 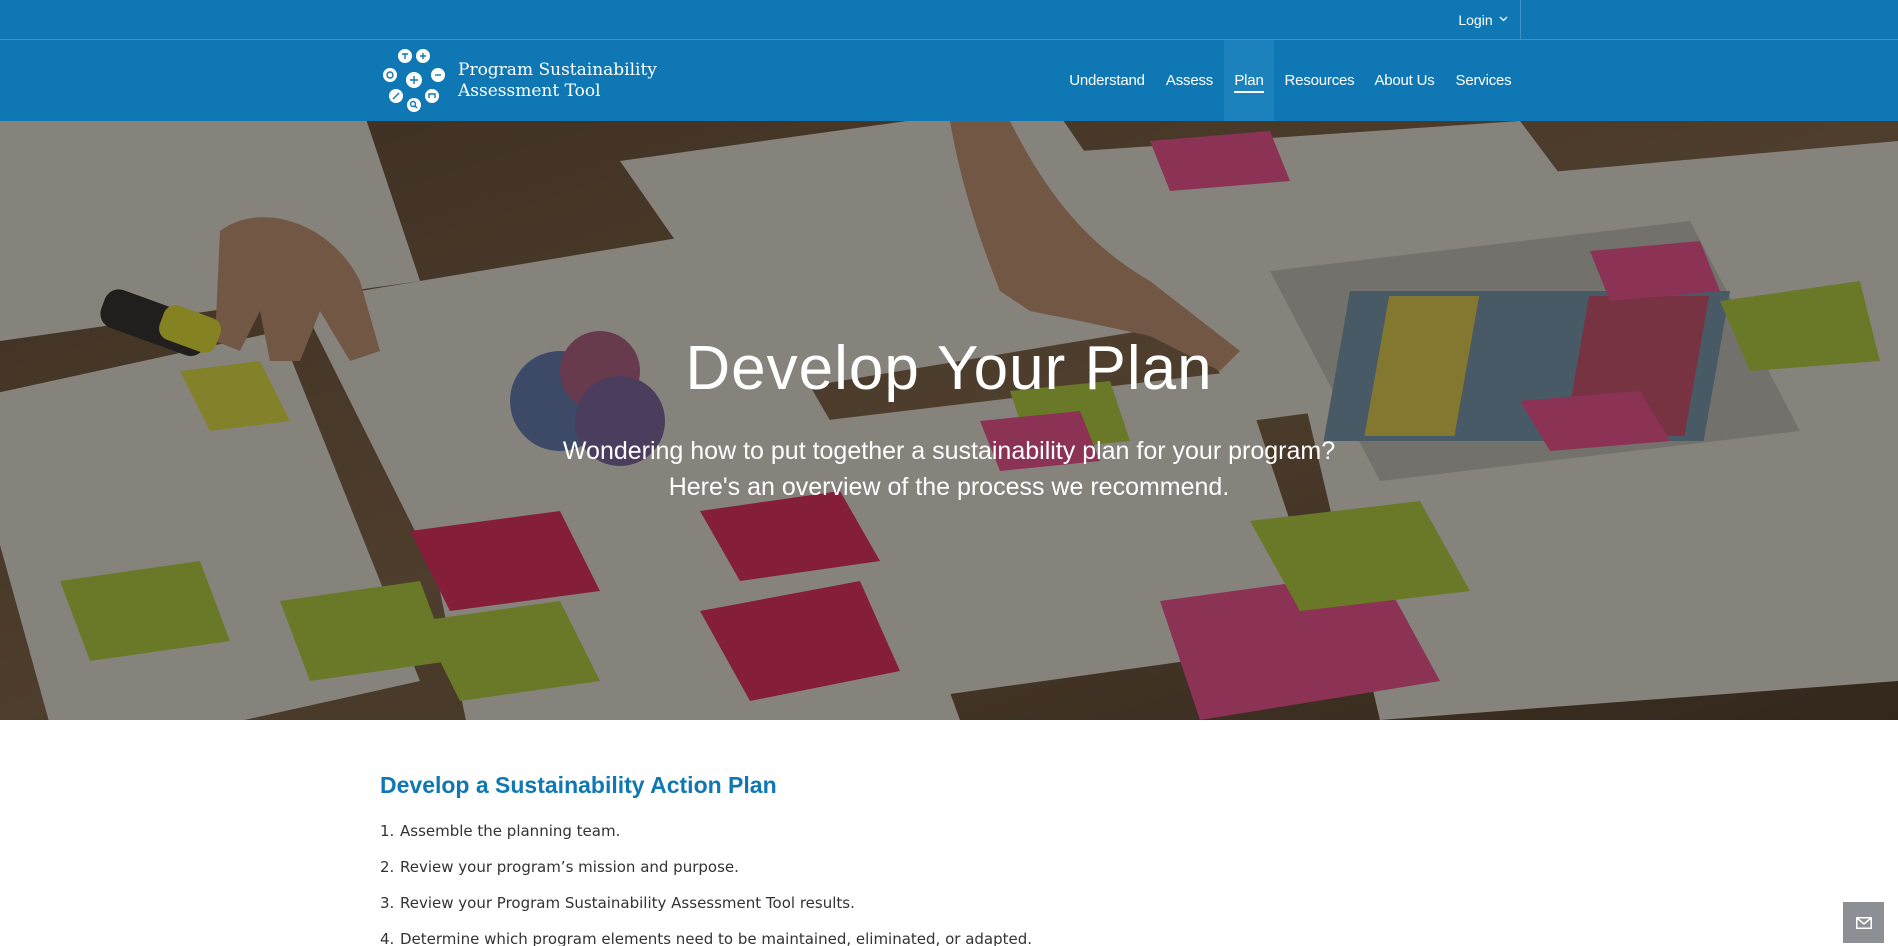 I want to click on nav-label: Plan, so click(x=1249, y=80).